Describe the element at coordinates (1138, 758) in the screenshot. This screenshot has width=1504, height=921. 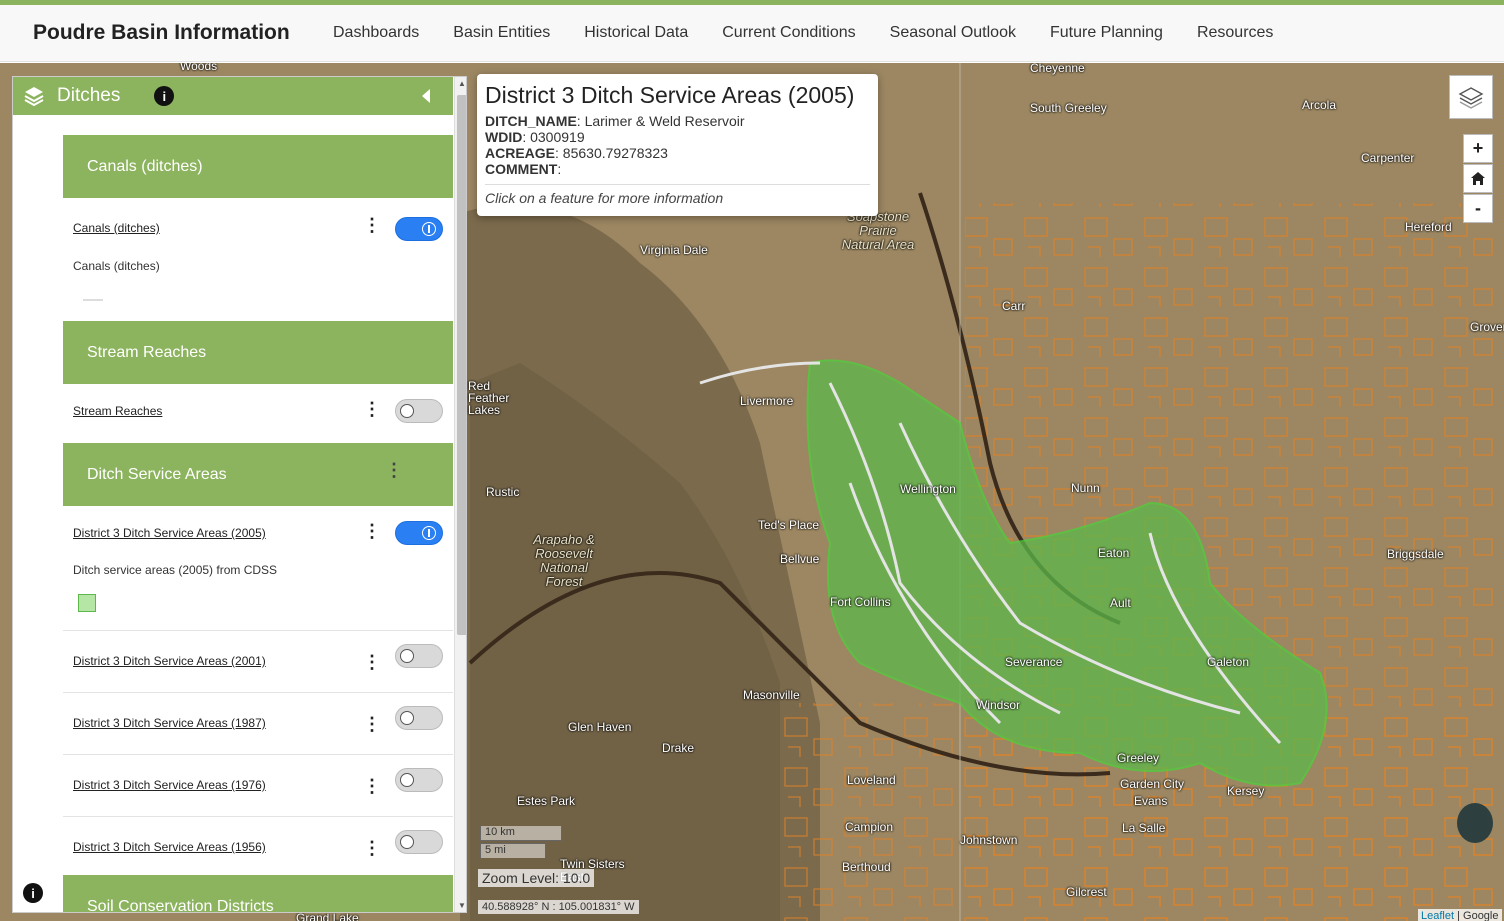
I see `map-label: Greeley` at that location.